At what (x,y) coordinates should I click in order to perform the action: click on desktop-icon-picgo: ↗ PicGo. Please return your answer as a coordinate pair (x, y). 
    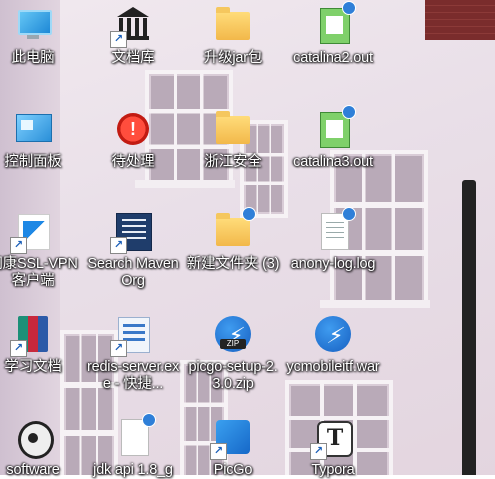
    Looking at the image, I should click on (233, 447).